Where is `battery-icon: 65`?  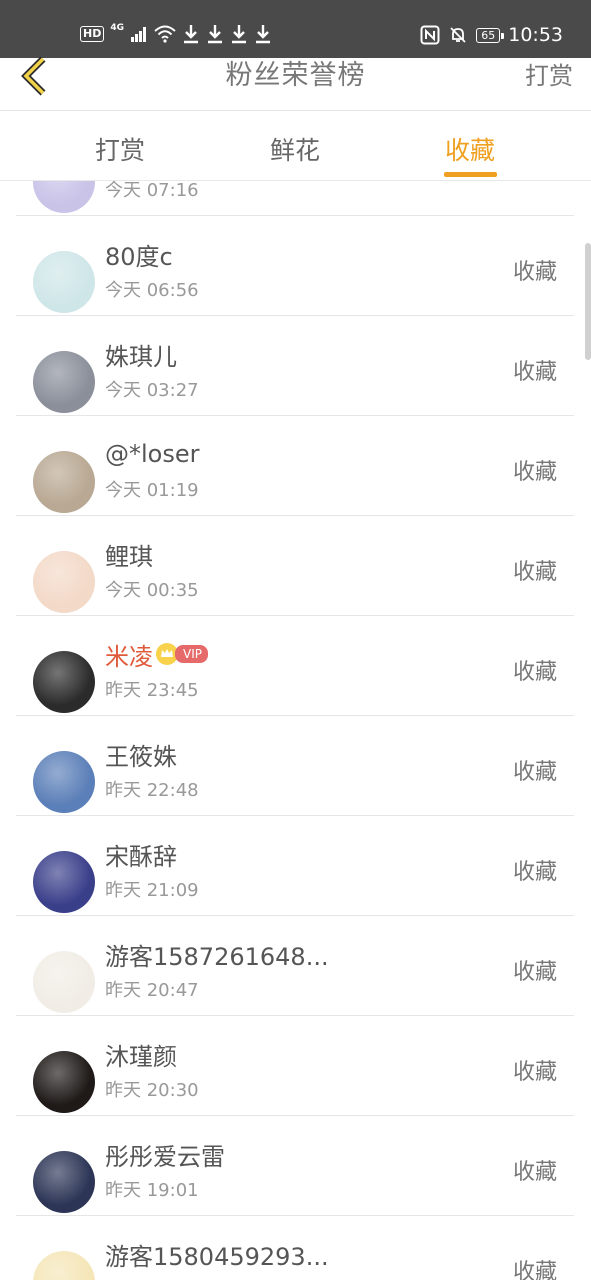 battery-icon: 65 is located at coordinates (490, 35).